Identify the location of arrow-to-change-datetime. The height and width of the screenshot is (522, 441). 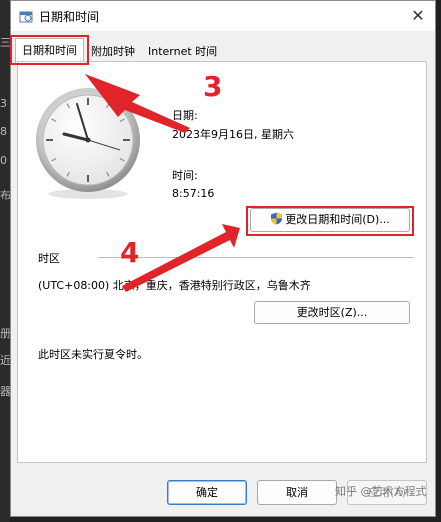
(181, 258).